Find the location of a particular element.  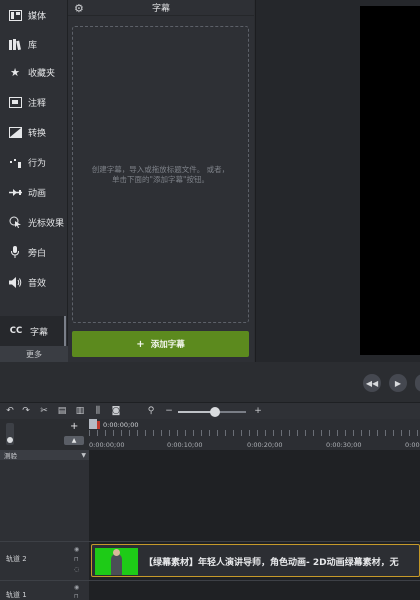

redo-icon: ↷ is located at coordinates (26, 411).